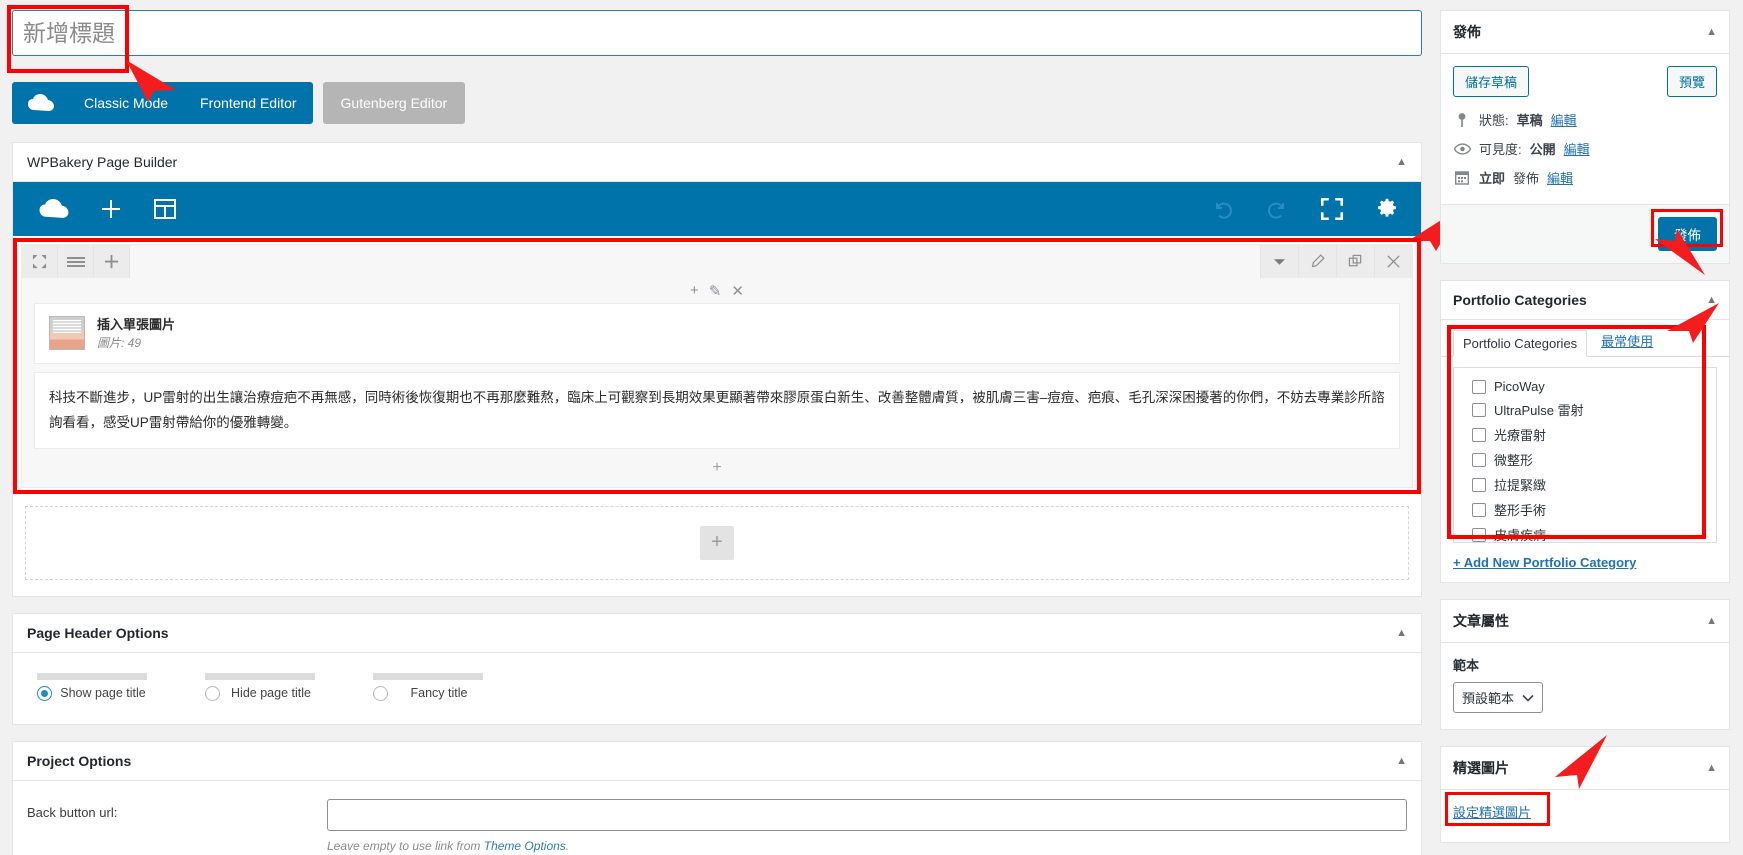  Describe the element at coordinates (1585, 509) in the screenshot. I see `list-item: 整形手術` at that location.